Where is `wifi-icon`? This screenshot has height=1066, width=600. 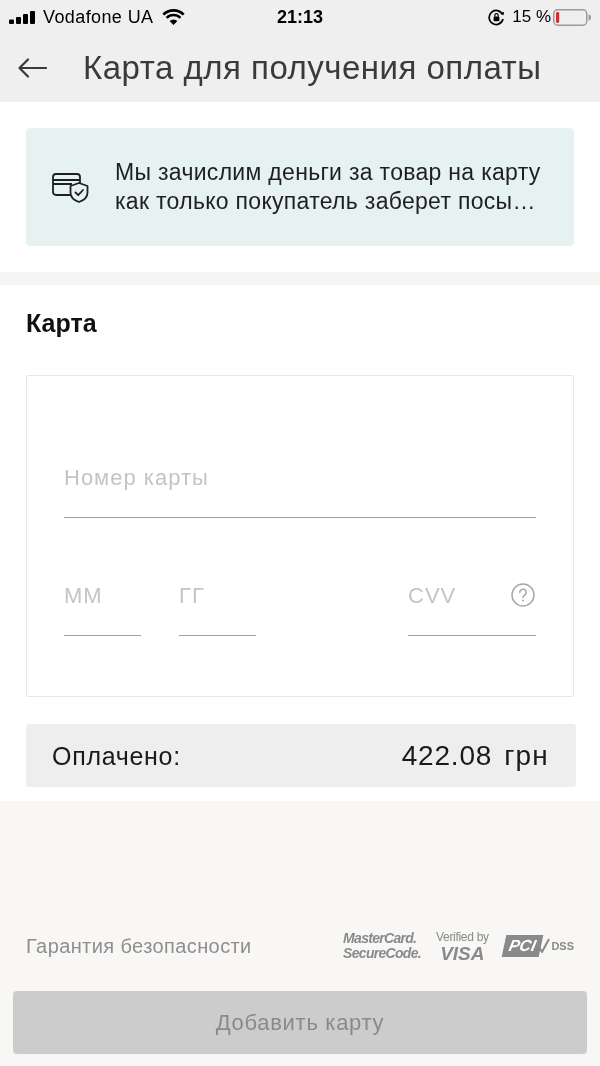 wifi-icon is located at coordinates (174, 17).